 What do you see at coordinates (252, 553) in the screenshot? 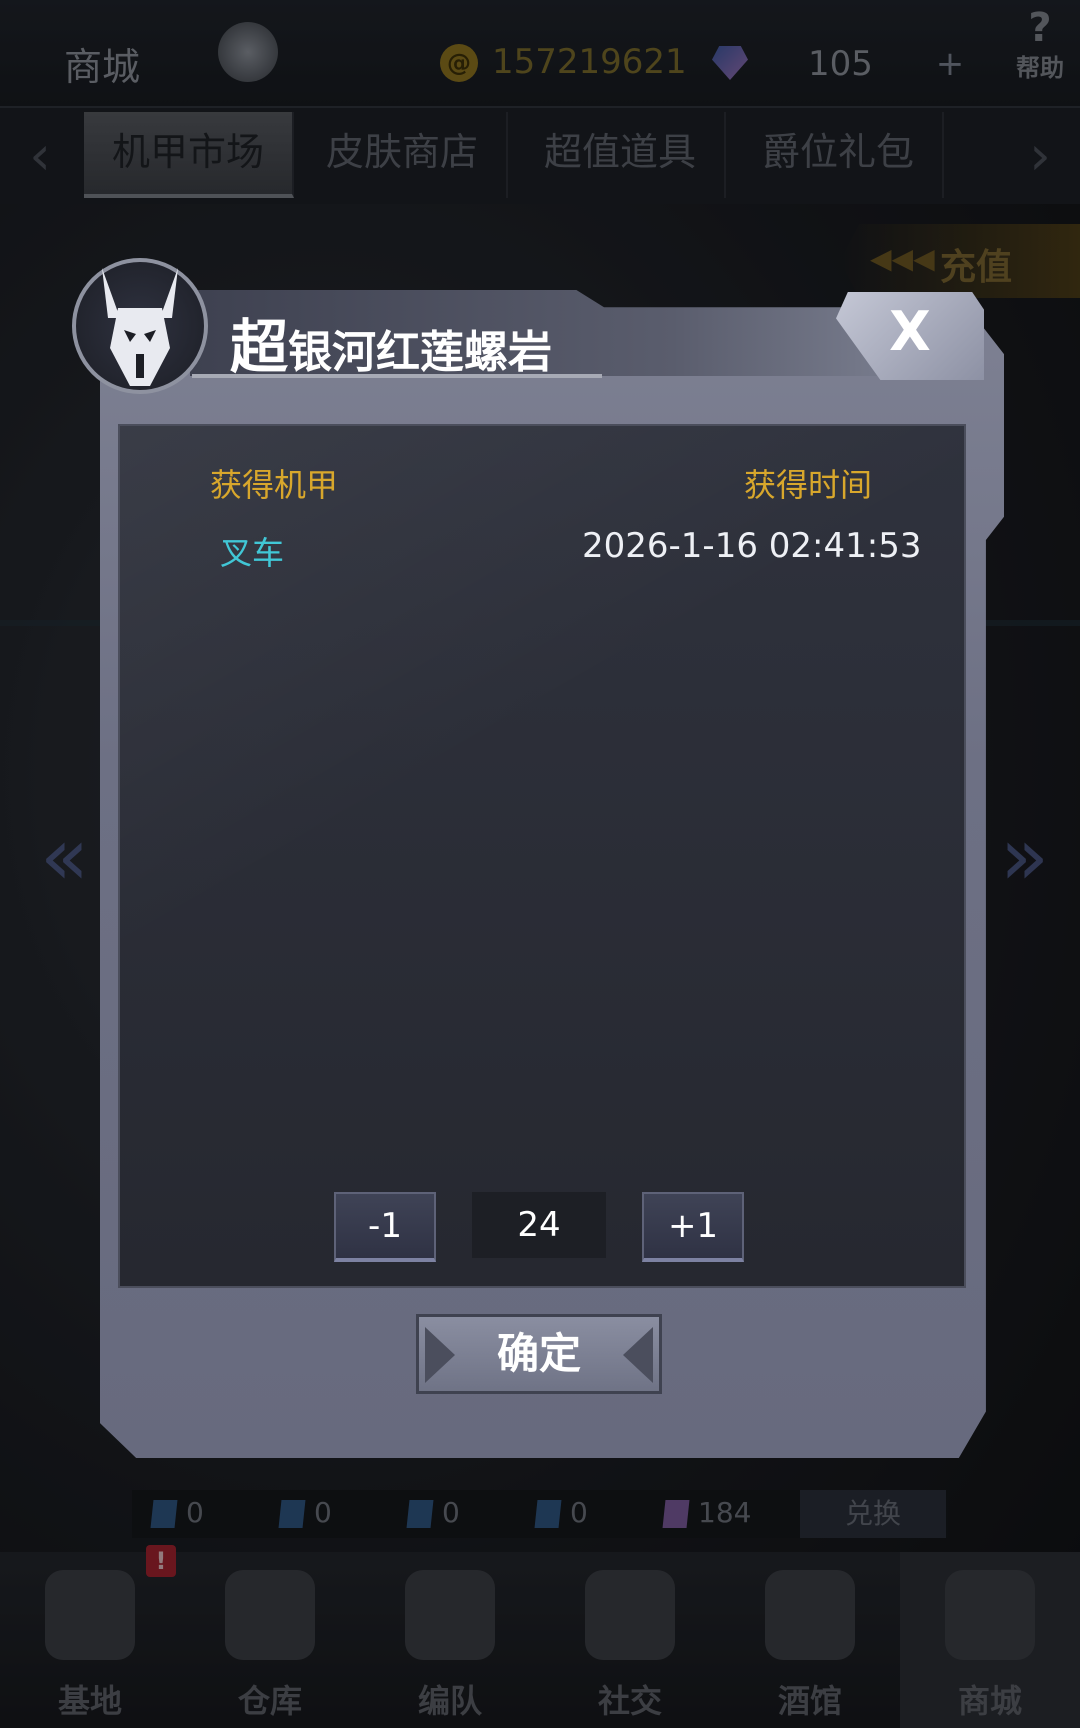
I see `record-mech-name: 叉车` at bounding box center [252, 553].